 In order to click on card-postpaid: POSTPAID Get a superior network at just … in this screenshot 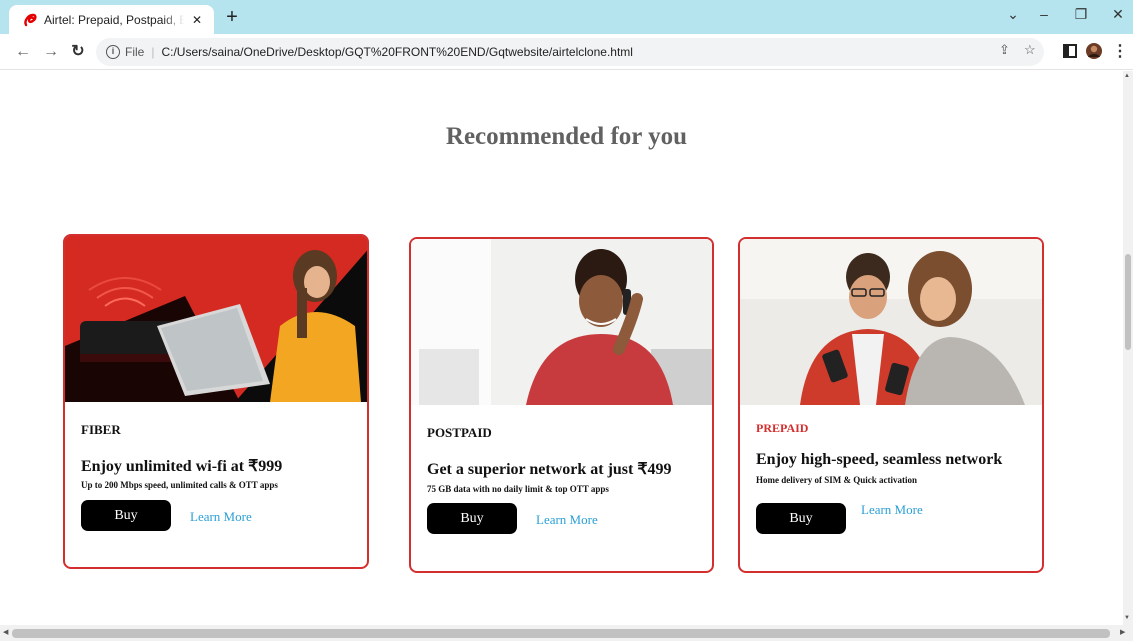, I will do `click(561, 405)`.